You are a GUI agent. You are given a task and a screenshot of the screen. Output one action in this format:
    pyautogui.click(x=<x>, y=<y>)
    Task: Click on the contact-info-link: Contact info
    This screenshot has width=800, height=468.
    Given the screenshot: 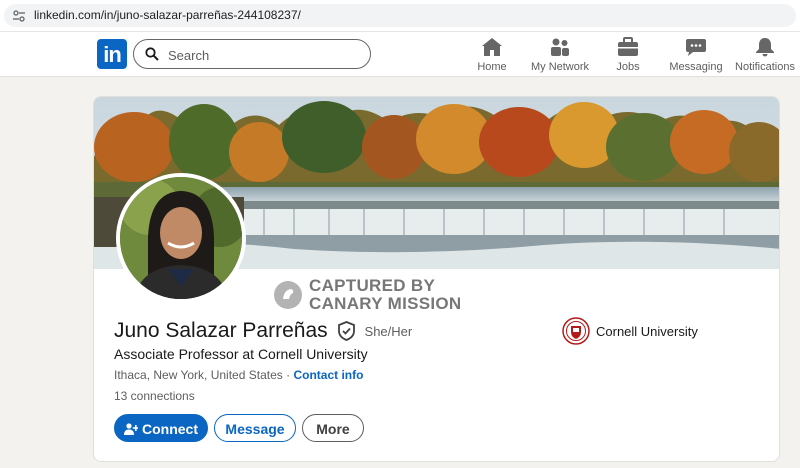 What is the action you would take?
    pyautogui.click(x=328, y=375)
    